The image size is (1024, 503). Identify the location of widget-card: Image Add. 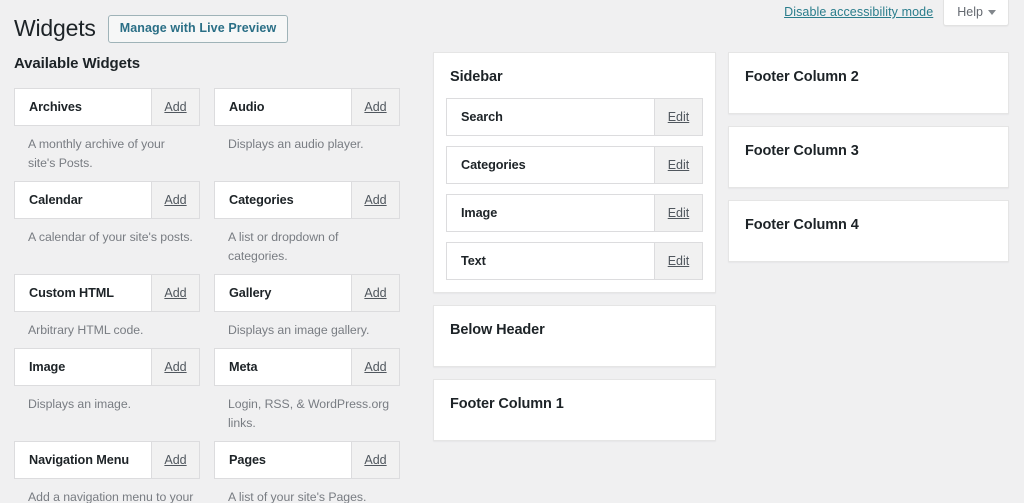
(107, 367).